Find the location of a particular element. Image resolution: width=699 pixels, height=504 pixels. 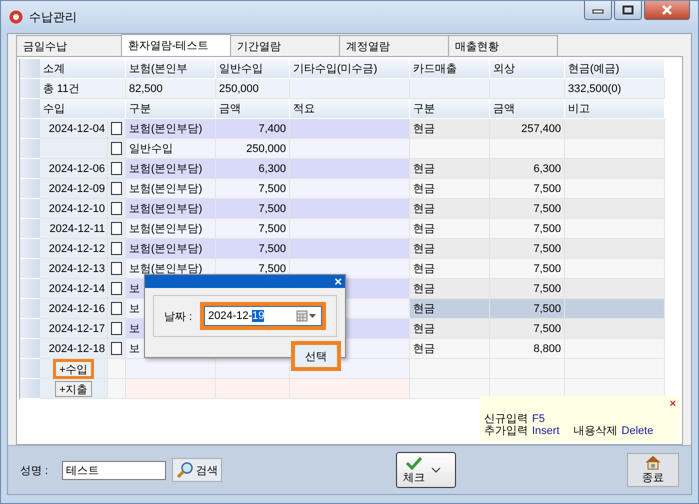

date-cell: 2024-12-12 is located at coordinates (74, 249).